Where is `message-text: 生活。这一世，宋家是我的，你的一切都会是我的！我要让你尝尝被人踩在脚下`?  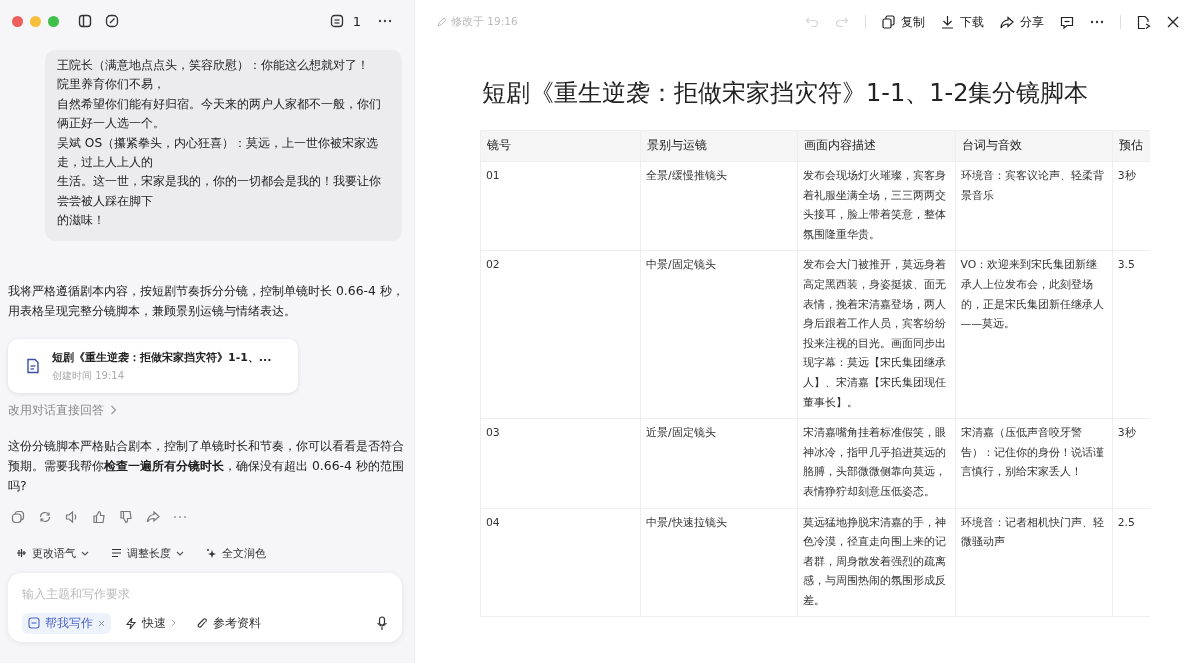
message-text: 生活。这一世，宋家是我的，你的一切都会是我的！我要让你尝尝被人踩在脚下 is located at coordinates (219, 191).